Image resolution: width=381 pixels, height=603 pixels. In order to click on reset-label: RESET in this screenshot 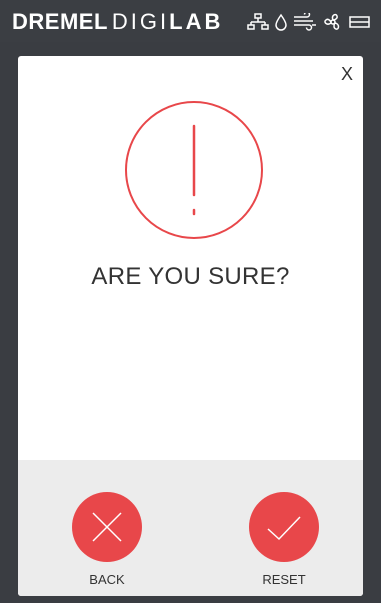, I will do `click(284, 579)`.